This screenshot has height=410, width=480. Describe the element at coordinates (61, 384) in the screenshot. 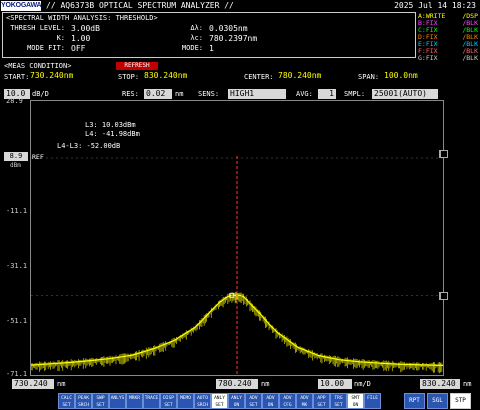

I see `axis-start-unit: nm` at that location.